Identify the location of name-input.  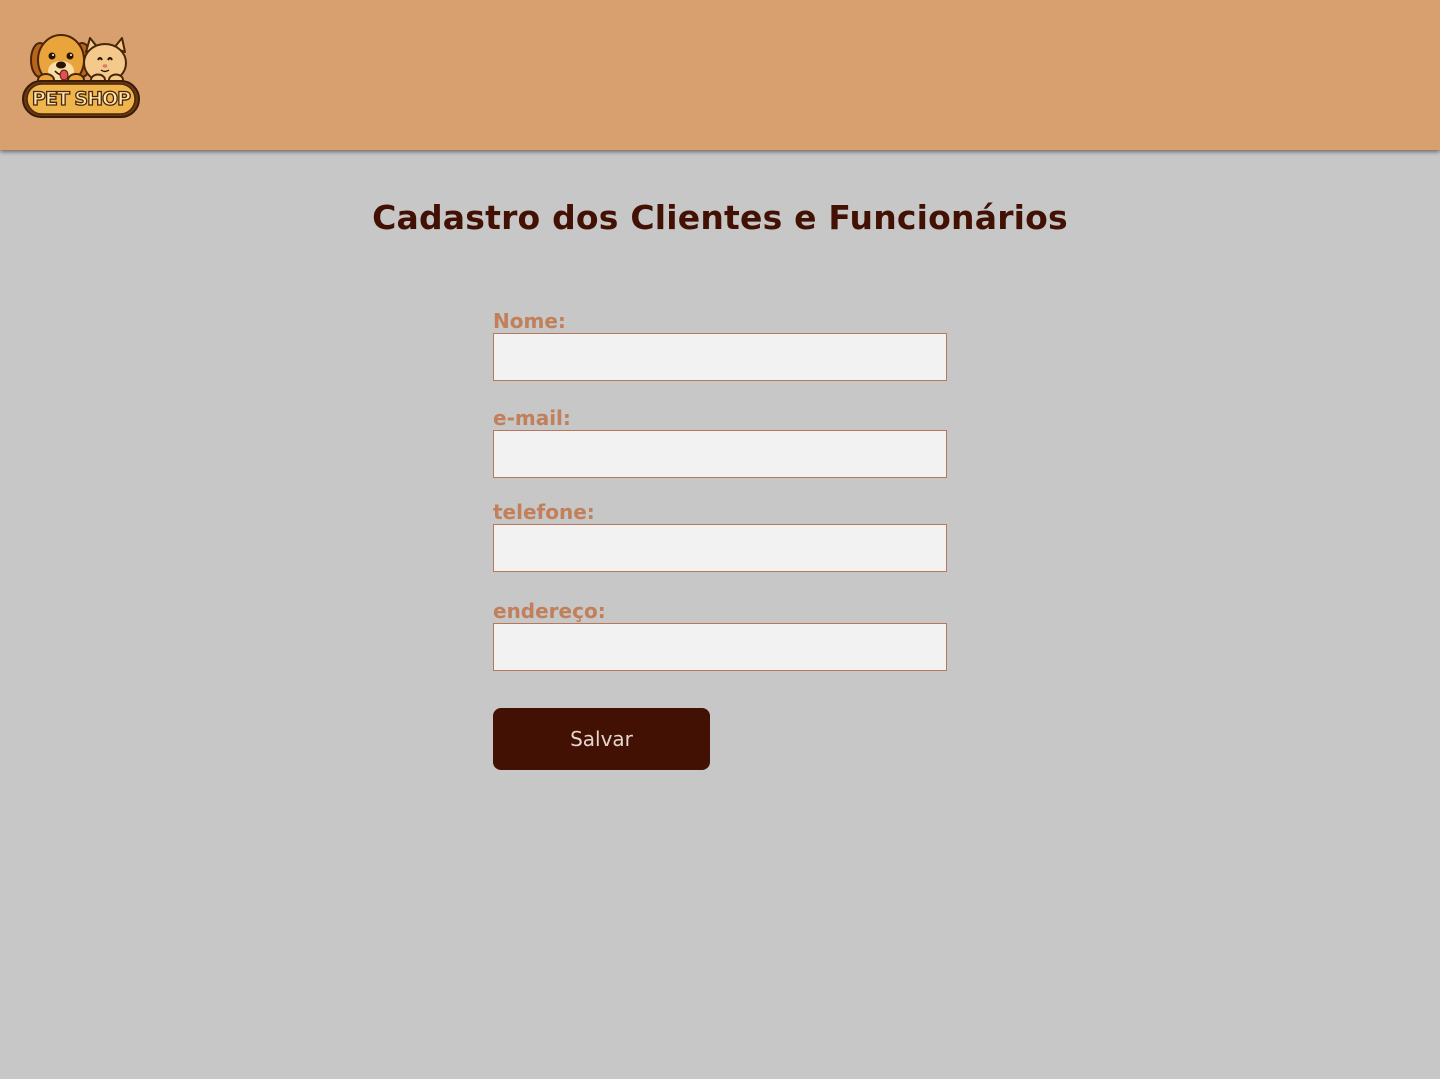
(720, 357).